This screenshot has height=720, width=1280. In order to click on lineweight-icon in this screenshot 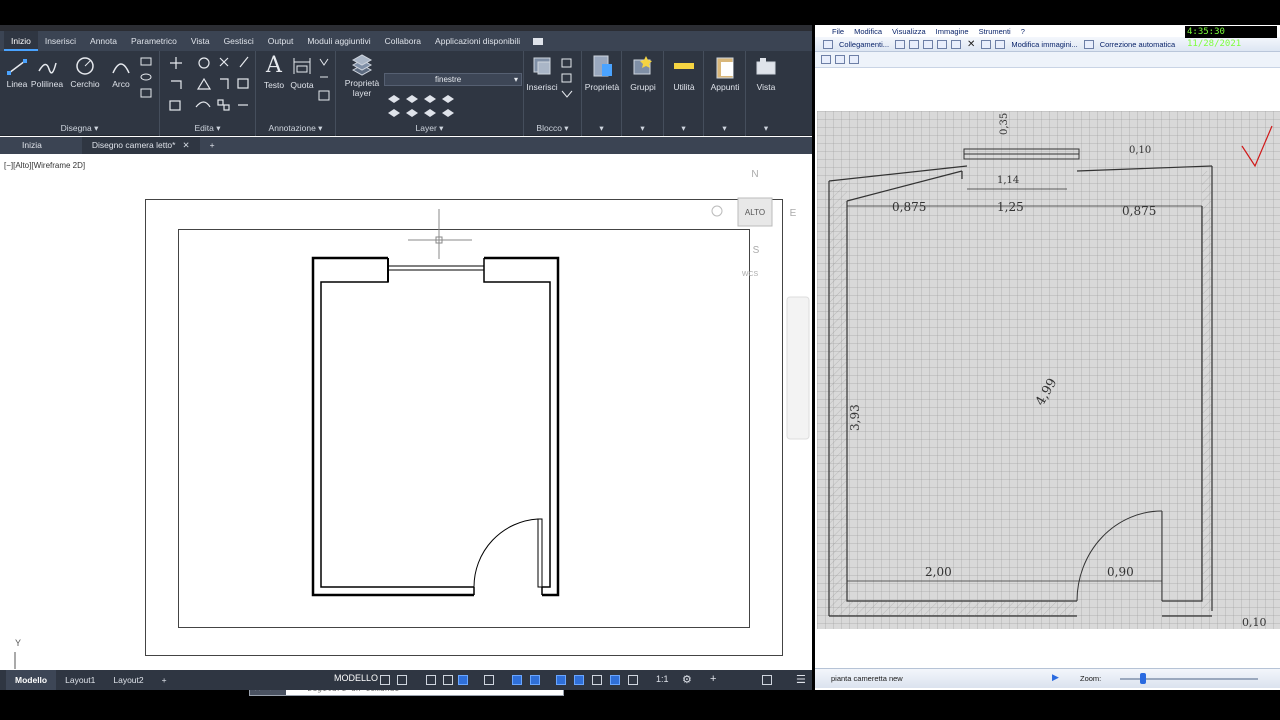, I will do `click(535, 680)`.